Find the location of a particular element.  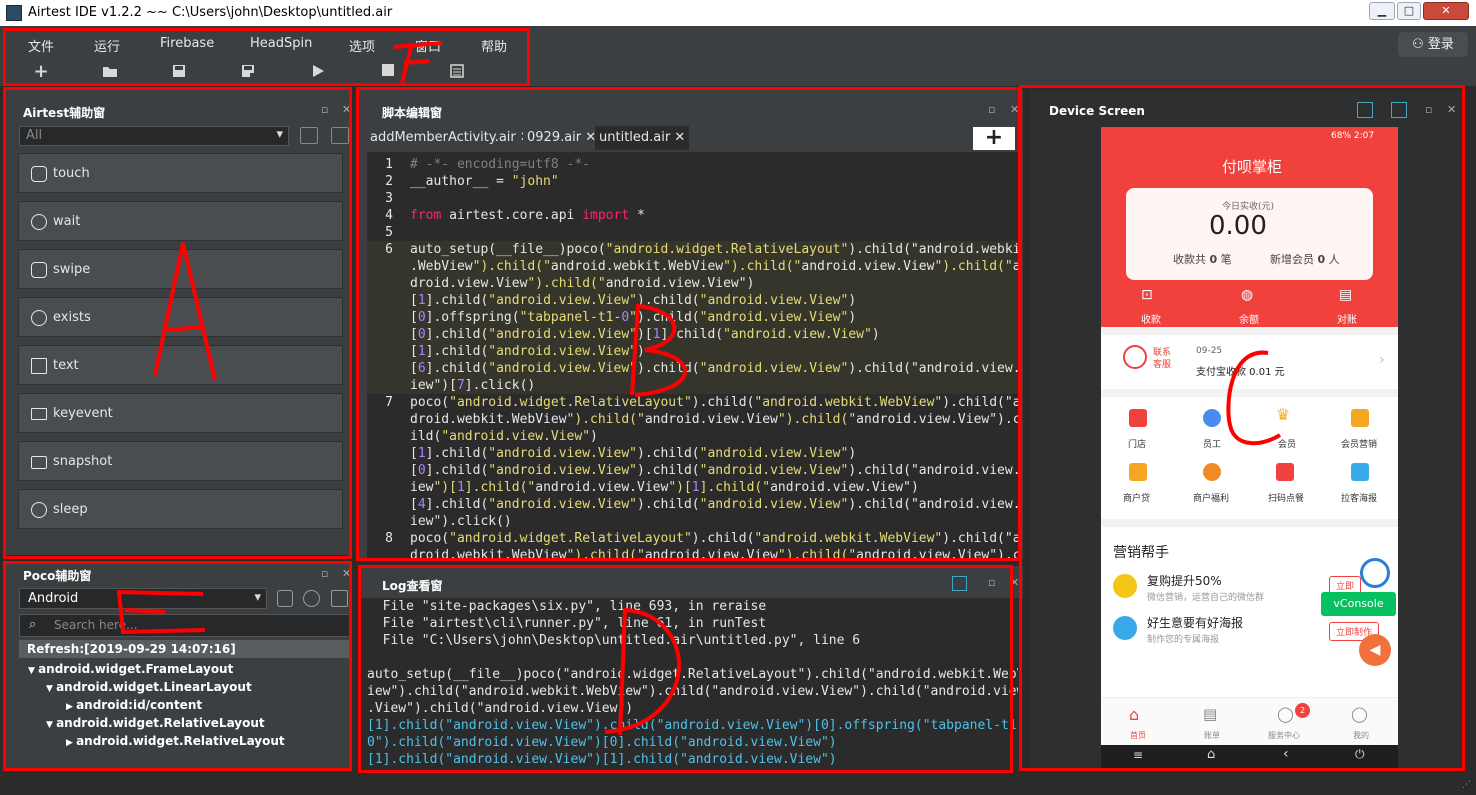

menu-window: 窗口 is located at coordinates (428, 45).